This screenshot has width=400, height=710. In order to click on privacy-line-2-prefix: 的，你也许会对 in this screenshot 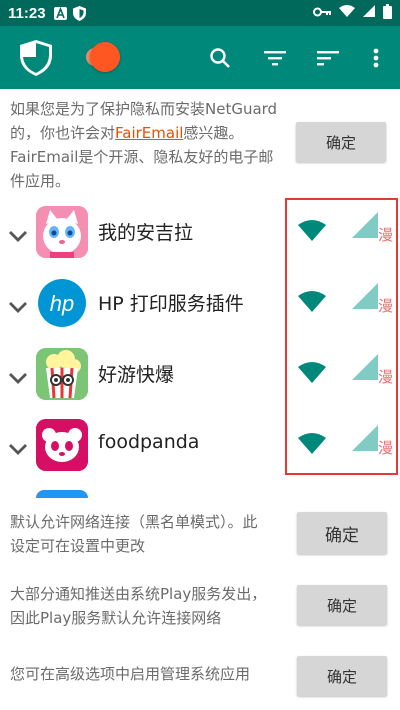, I will do `click(63, 133)`.